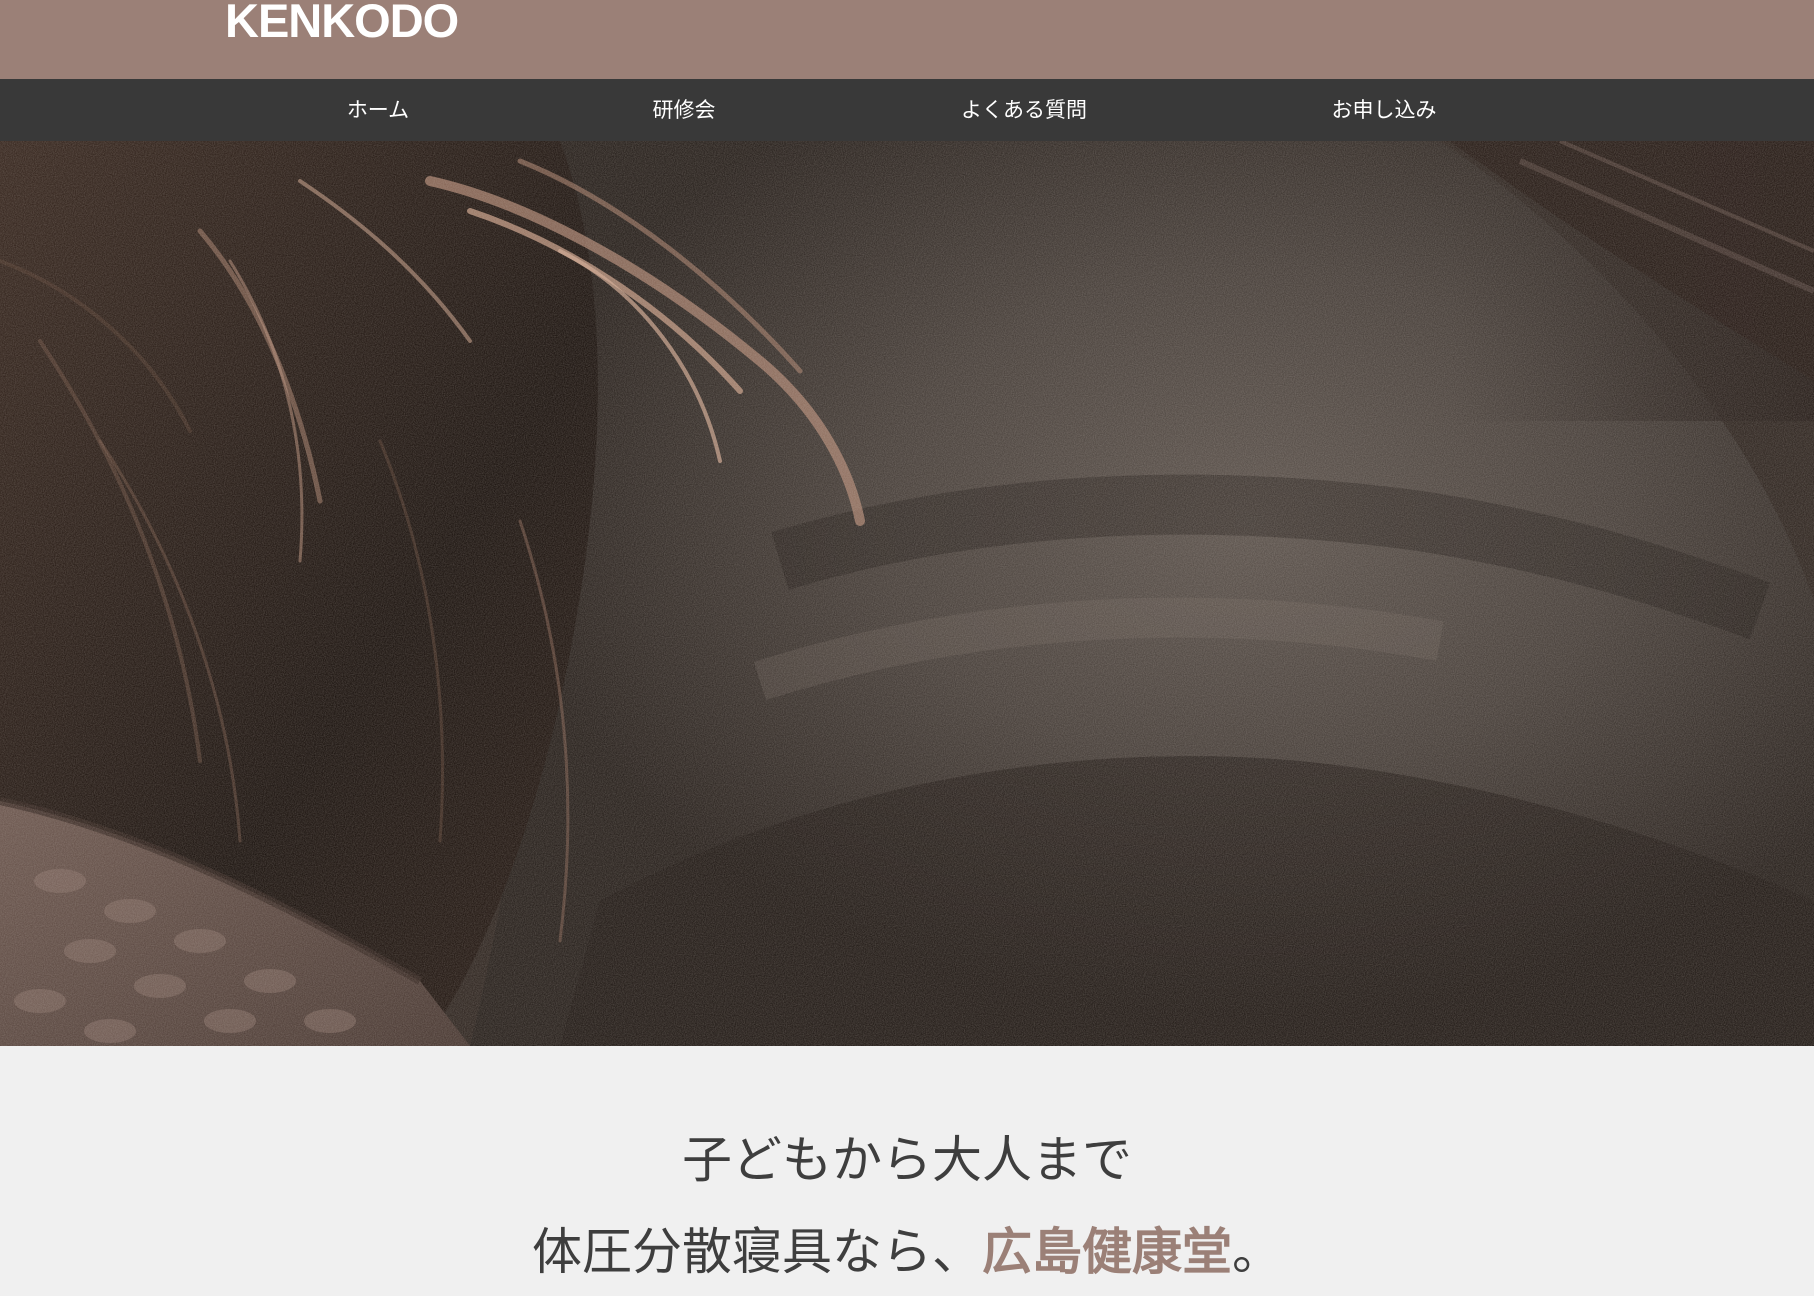 This screenshot has width=1814, height=1296. Describe the element at coordinates (342, 23) in the screenshot. I see `site-logo: KENKODO` at that location.